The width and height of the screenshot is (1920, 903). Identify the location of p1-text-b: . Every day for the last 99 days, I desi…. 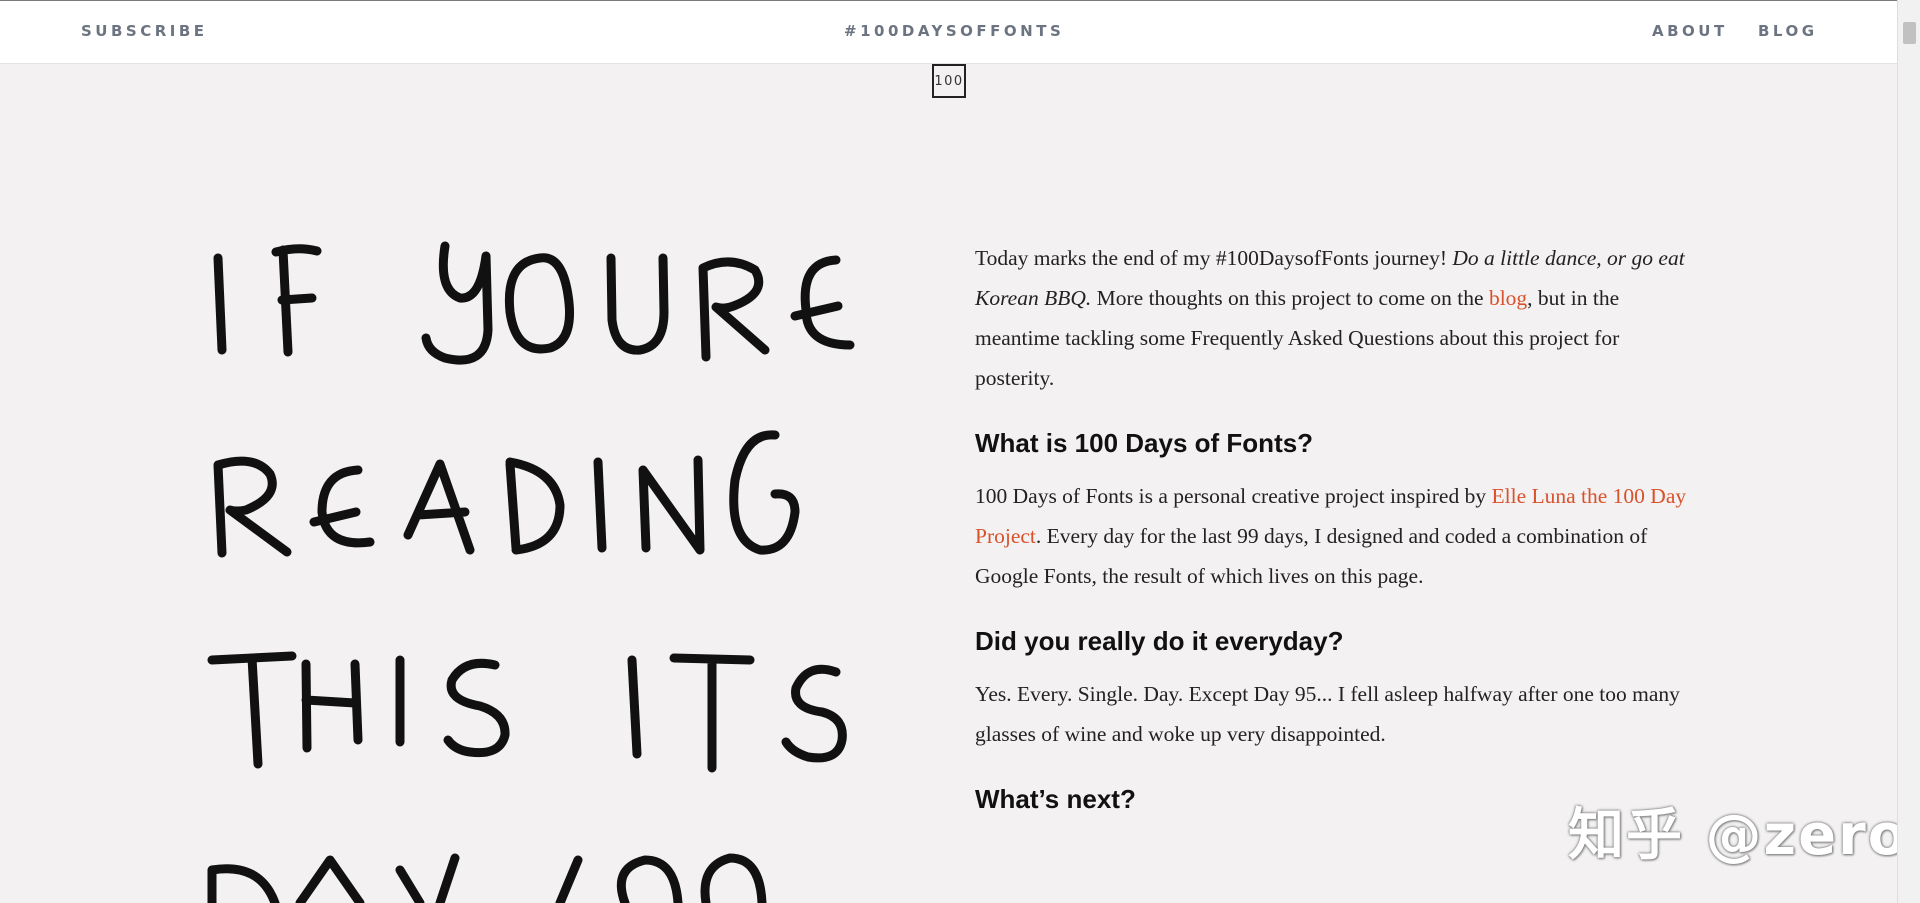
(1311, 556).